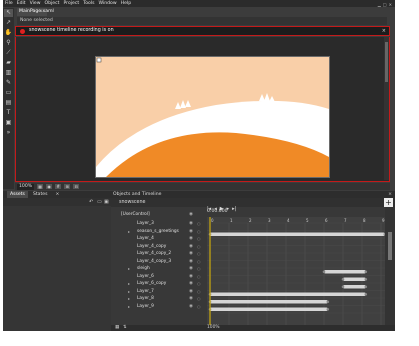 The image size is (419, 346). I want to click on grid-toggle-icon: #, so click(58, 186).